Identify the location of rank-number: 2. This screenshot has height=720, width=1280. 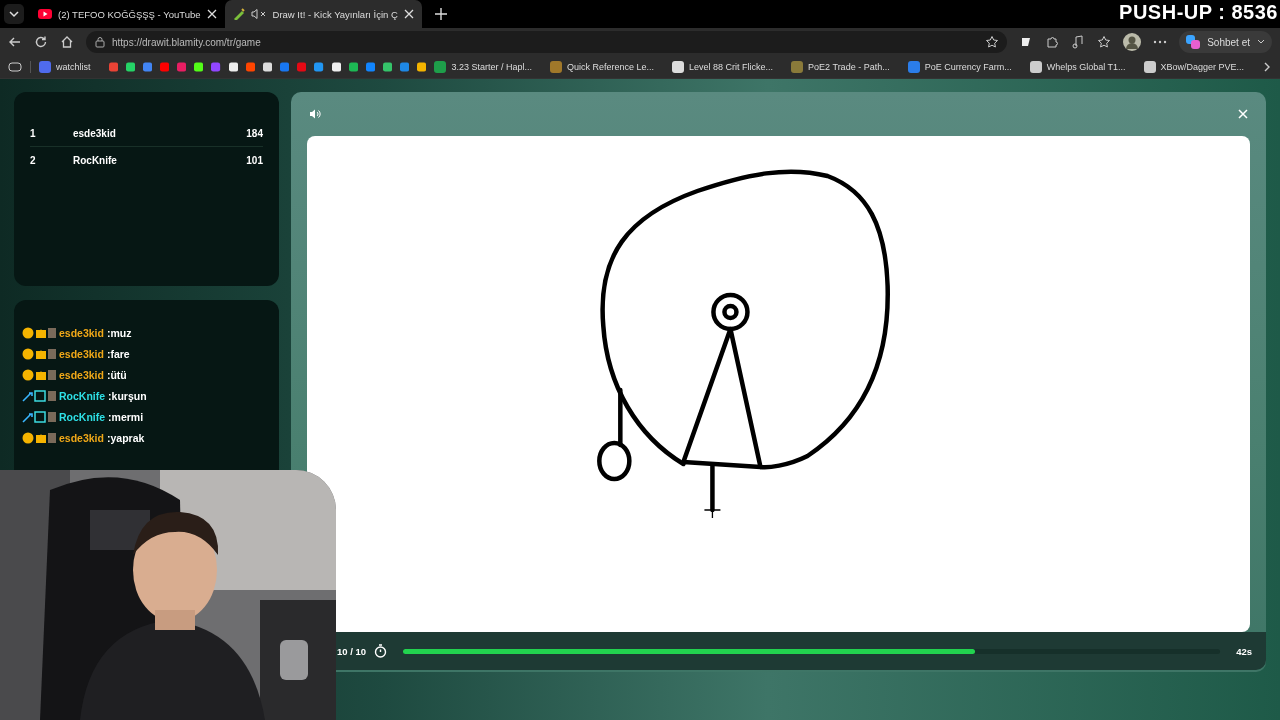
(33, 160).